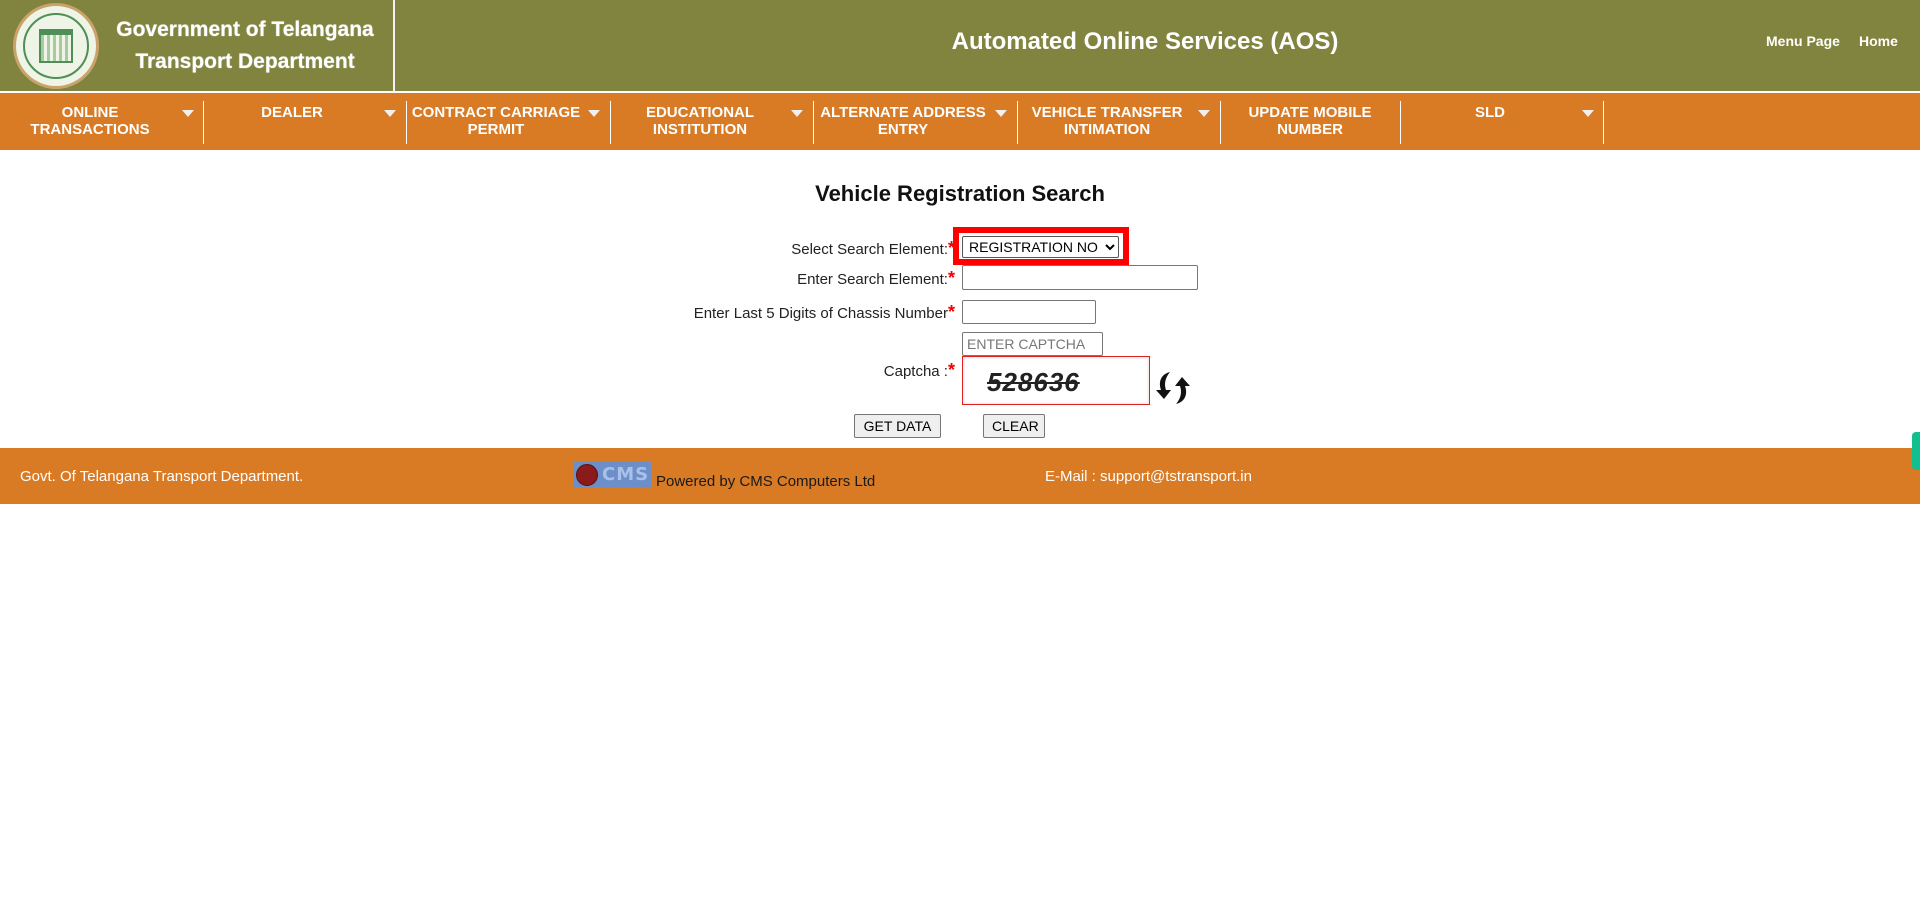 This screenshot has width=1920, height=902. I want to click on footer-department-text: Govt. Of Telangana Transport Department., so click(162, 476).